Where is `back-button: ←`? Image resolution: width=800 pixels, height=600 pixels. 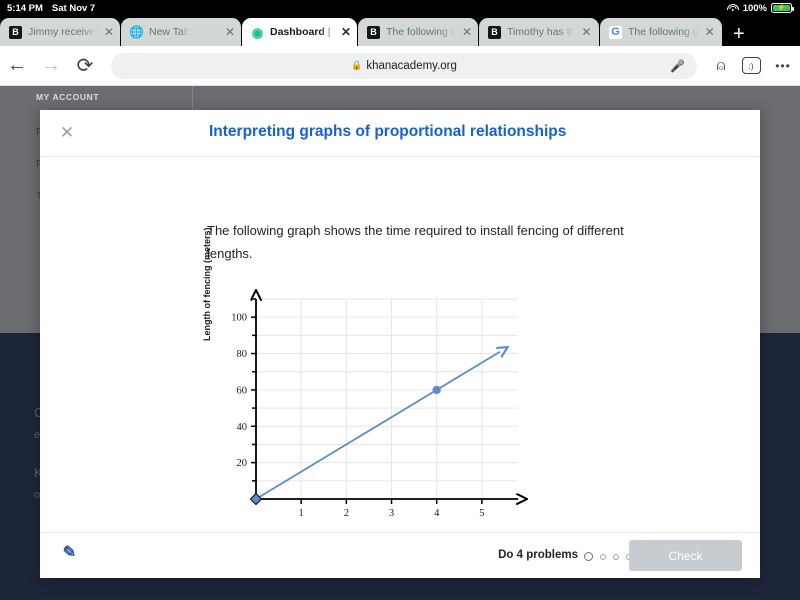
back-button: ← is located at coordinates (17, 66).